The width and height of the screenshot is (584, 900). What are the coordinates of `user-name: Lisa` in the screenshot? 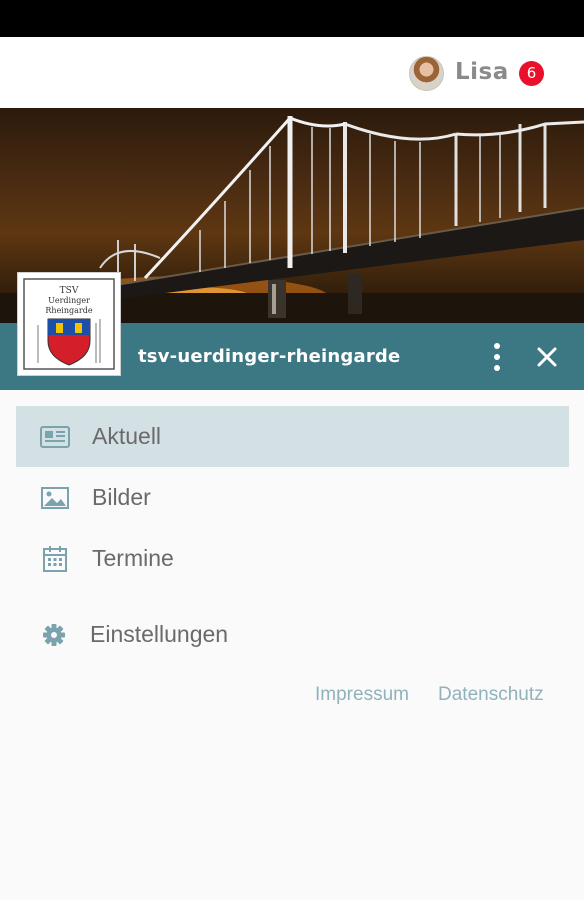 It's located at (482, 72).